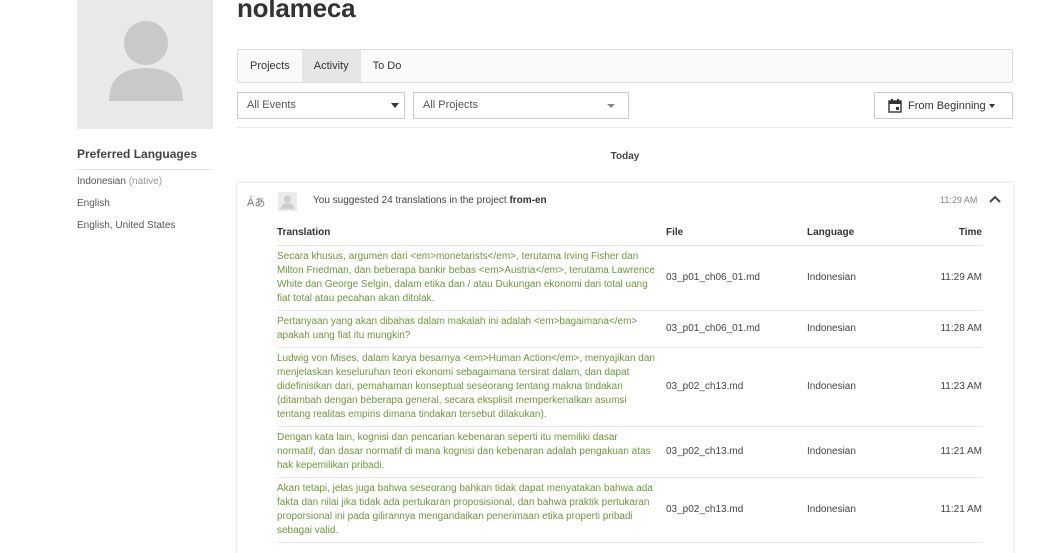 The height and width of the screenshot is (553, 1037). I want to click on tab-activity: Activity, so click(331, 66).